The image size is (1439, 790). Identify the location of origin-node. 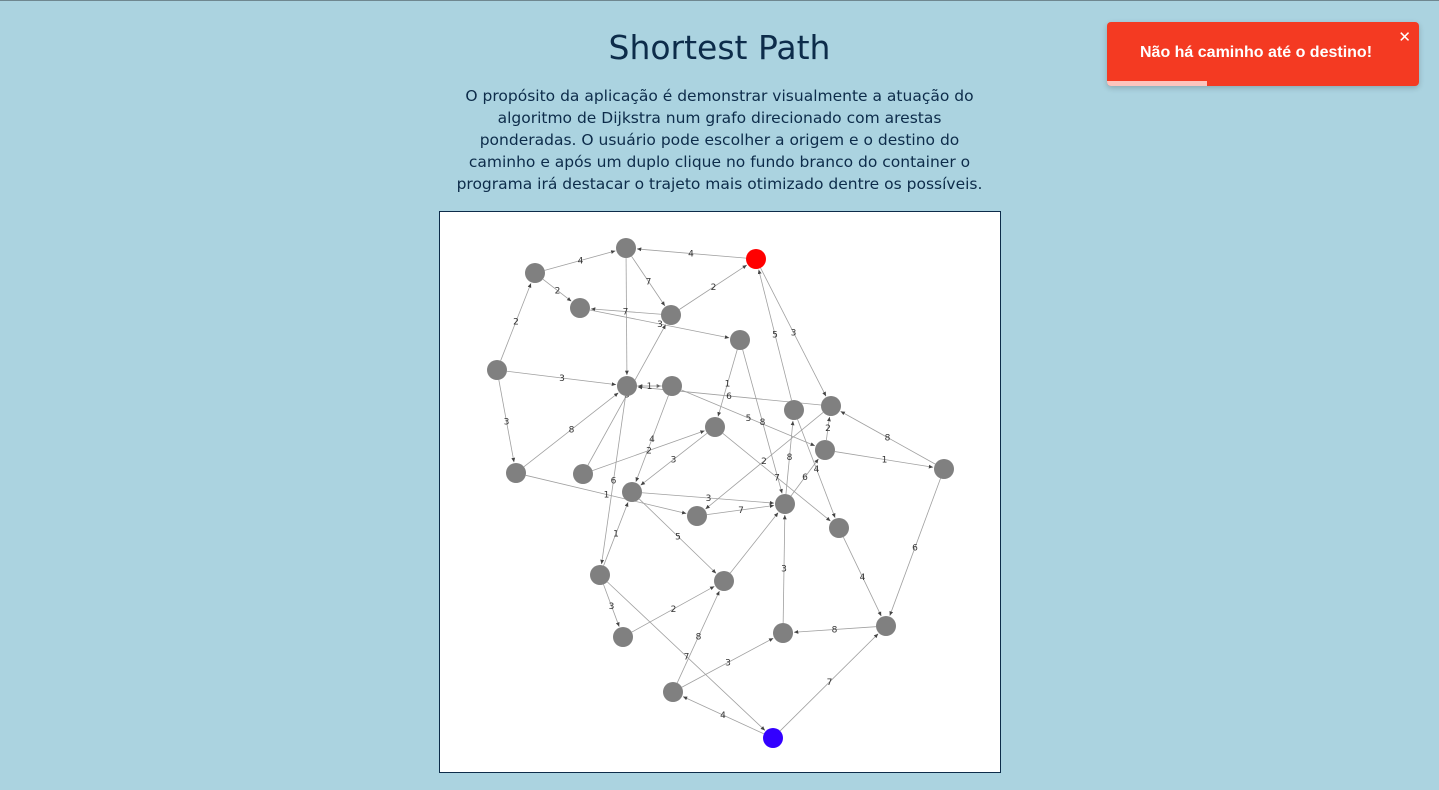
(756, 259).